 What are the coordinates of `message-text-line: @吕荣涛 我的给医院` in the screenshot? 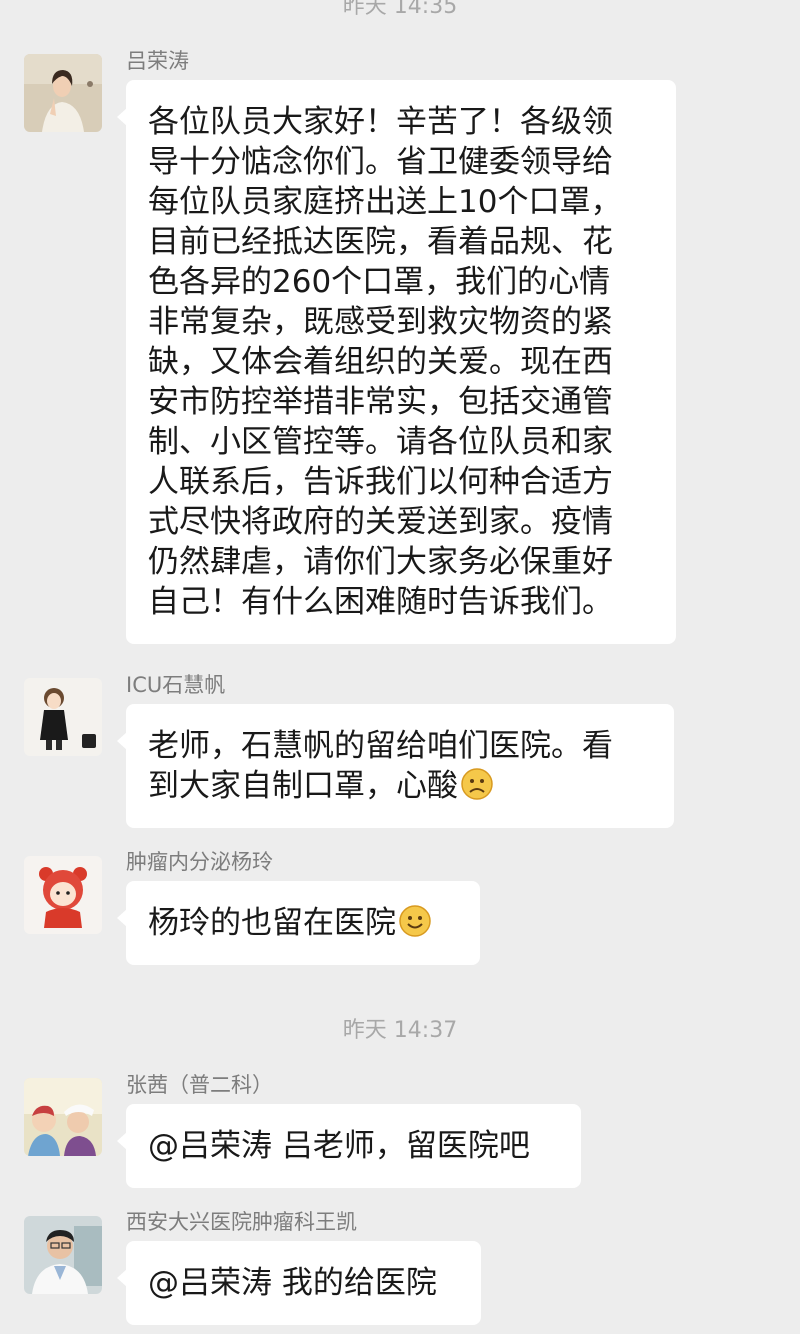 It's located at (292, 1283).